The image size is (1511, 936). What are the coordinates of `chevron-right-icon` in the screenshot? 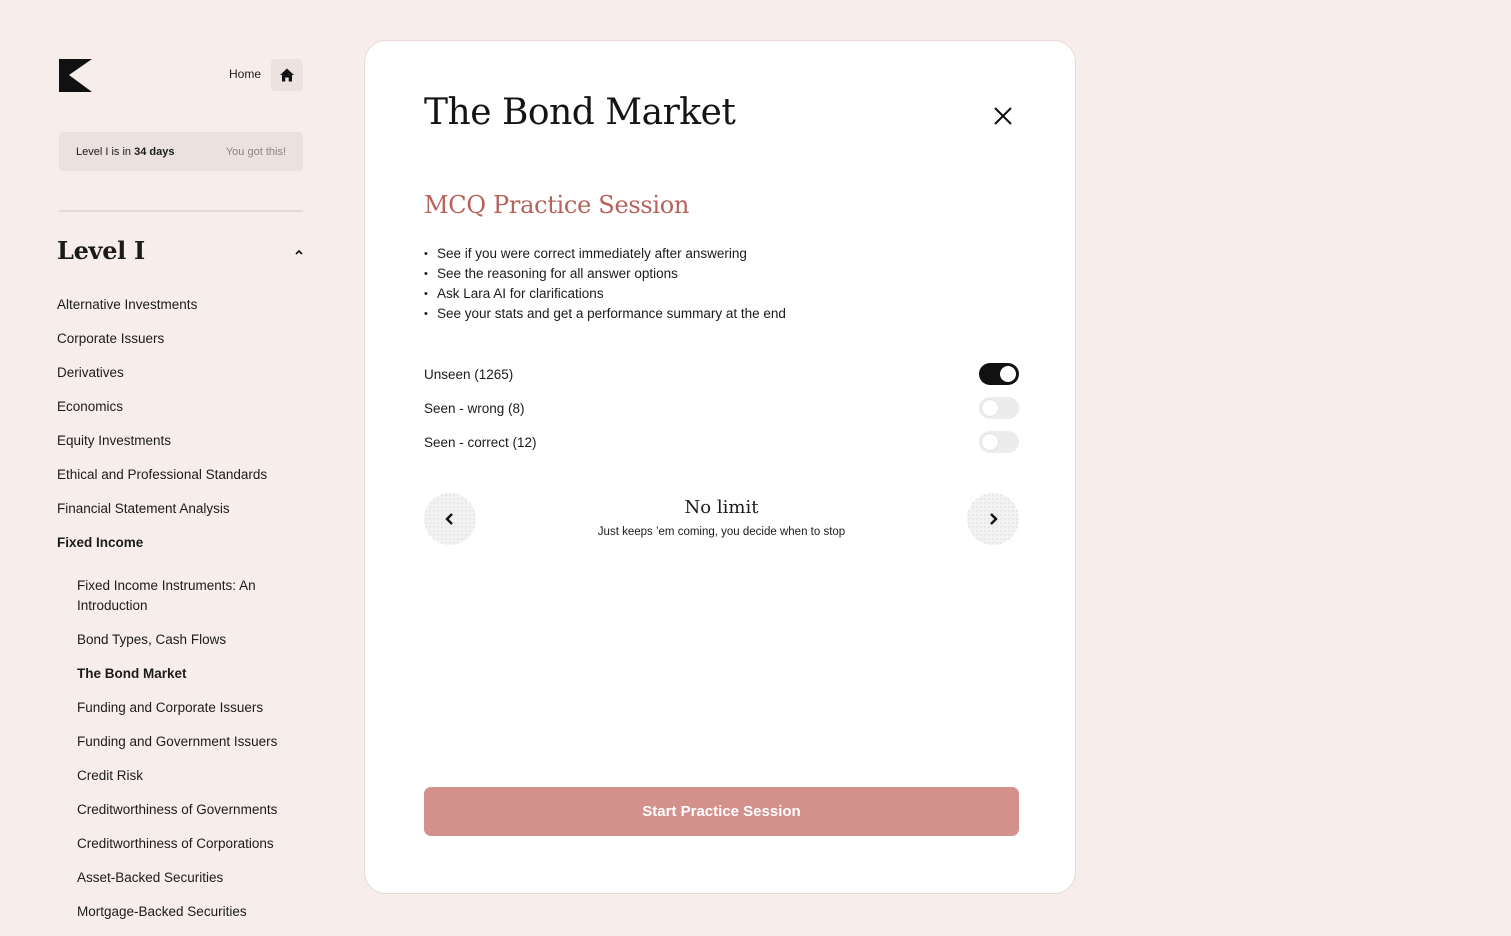 It's located at (994, 519).